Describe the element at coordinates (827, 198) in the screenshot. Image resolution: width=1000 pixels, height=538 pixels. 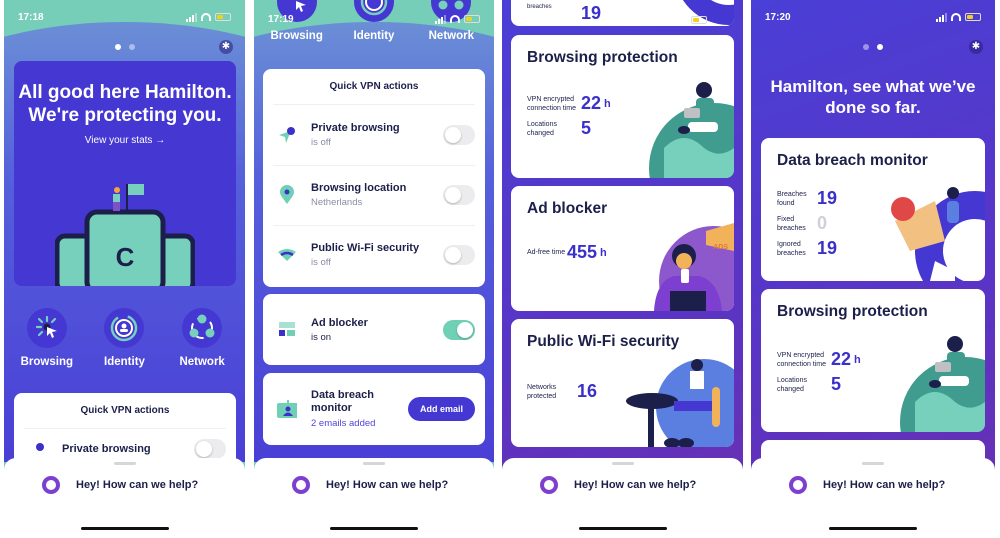
I see `stat-value: 19` at that location.